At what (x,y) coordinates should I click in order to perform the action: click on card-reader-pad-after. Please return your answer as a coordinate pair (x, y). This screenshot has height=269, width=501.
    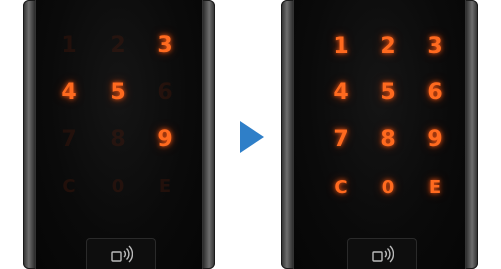
    Looking at the image, I should click on (382, 253).